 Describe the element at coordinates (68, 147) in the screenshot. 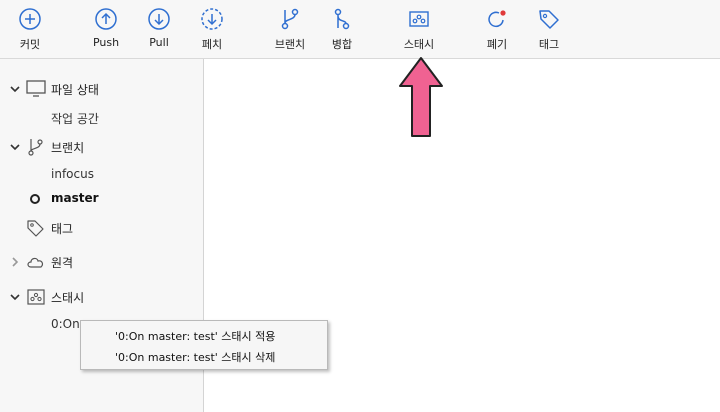

I see `sidebar-branches-label: 브랜치` at that location.